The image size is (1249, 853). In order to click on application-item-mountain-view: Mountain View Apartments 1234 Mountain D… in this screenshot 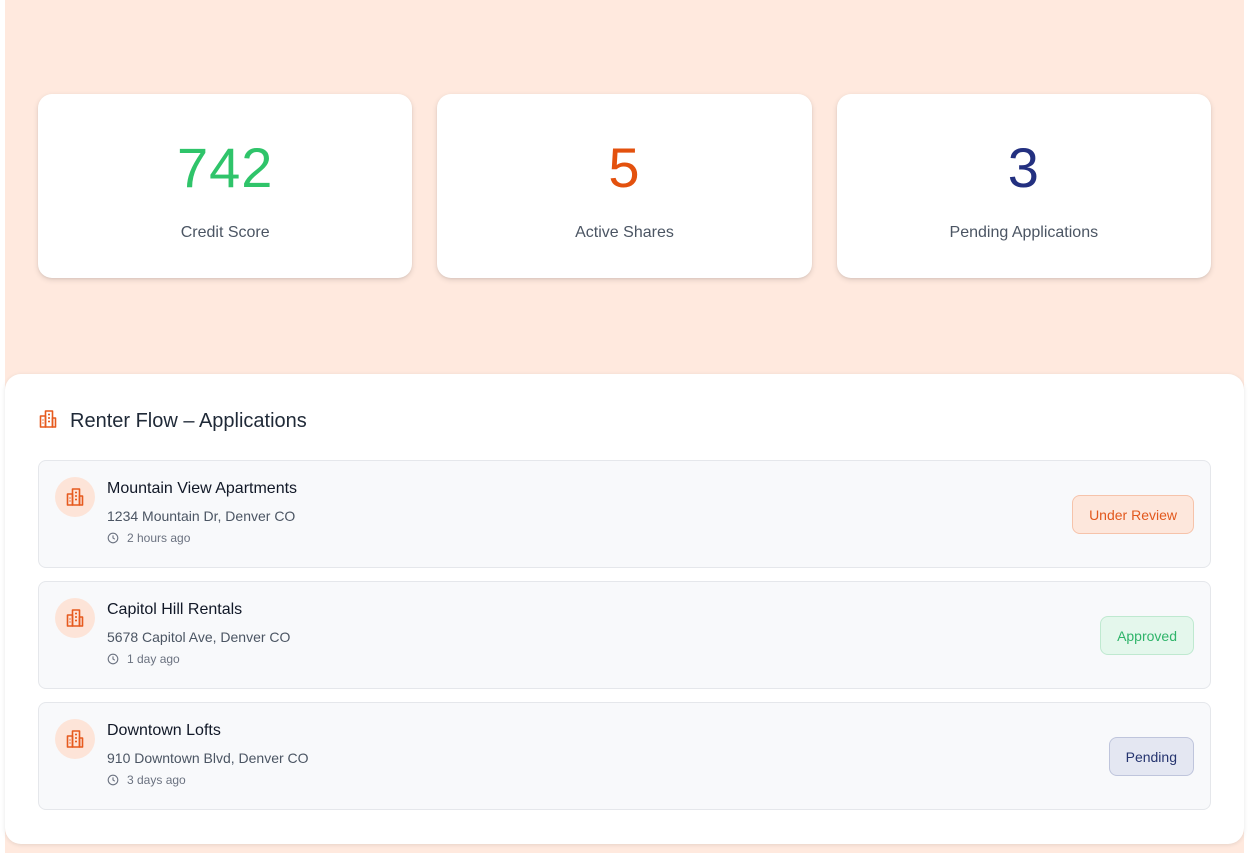, I will do `click(624, 514)`.